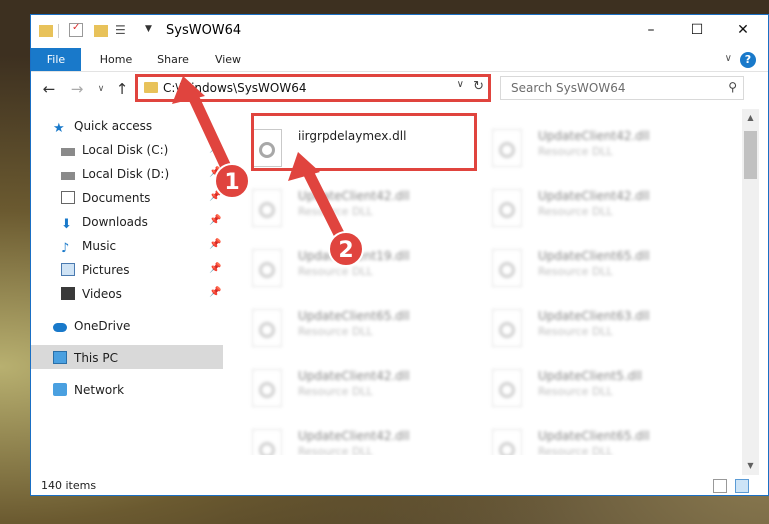 This screenshot has width=769, height=524. Describe the element at coordinates (732, 87) in the screenshot. I see `search-icon: ⚲` at that location.